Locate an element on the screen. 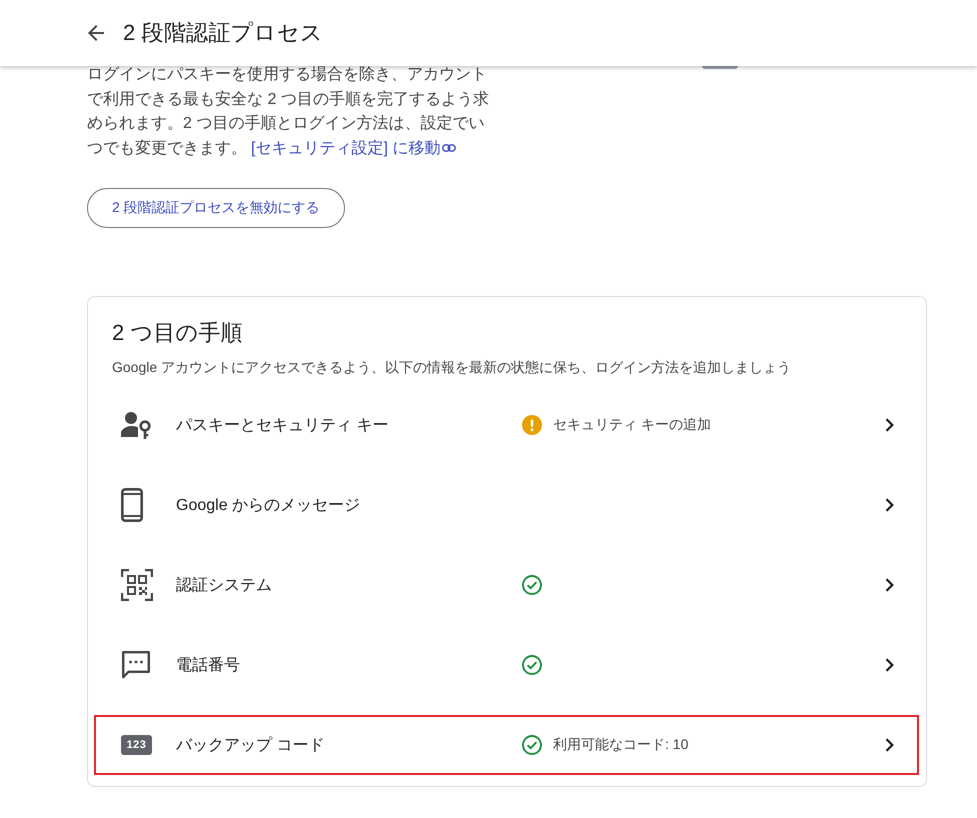 The width and height of the screenshot is (977, 818). second-step-row: パスキーとセキュリティ キー セキュリティ キーの追加 is located at coordinates (506, 425).